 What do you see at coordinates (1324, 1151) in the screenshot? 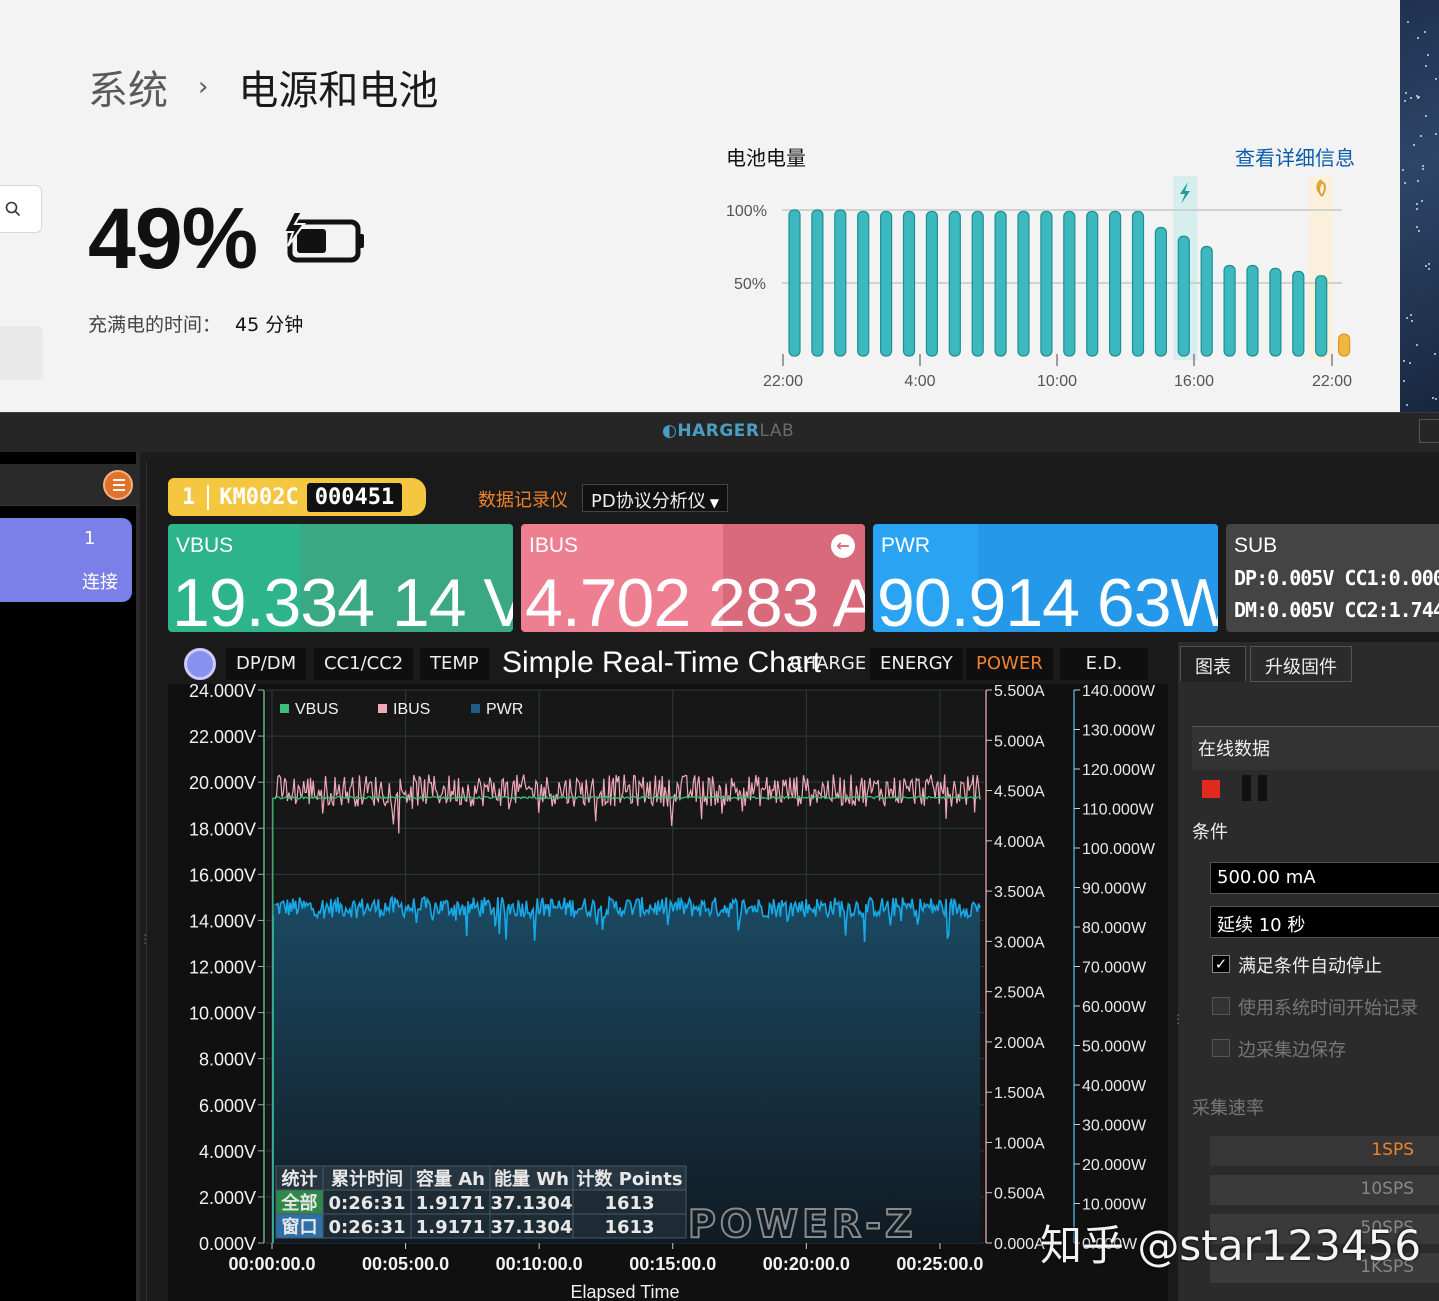
I see `rate-1sps-button: 1SPS` at bounding box center [1324, 1151].